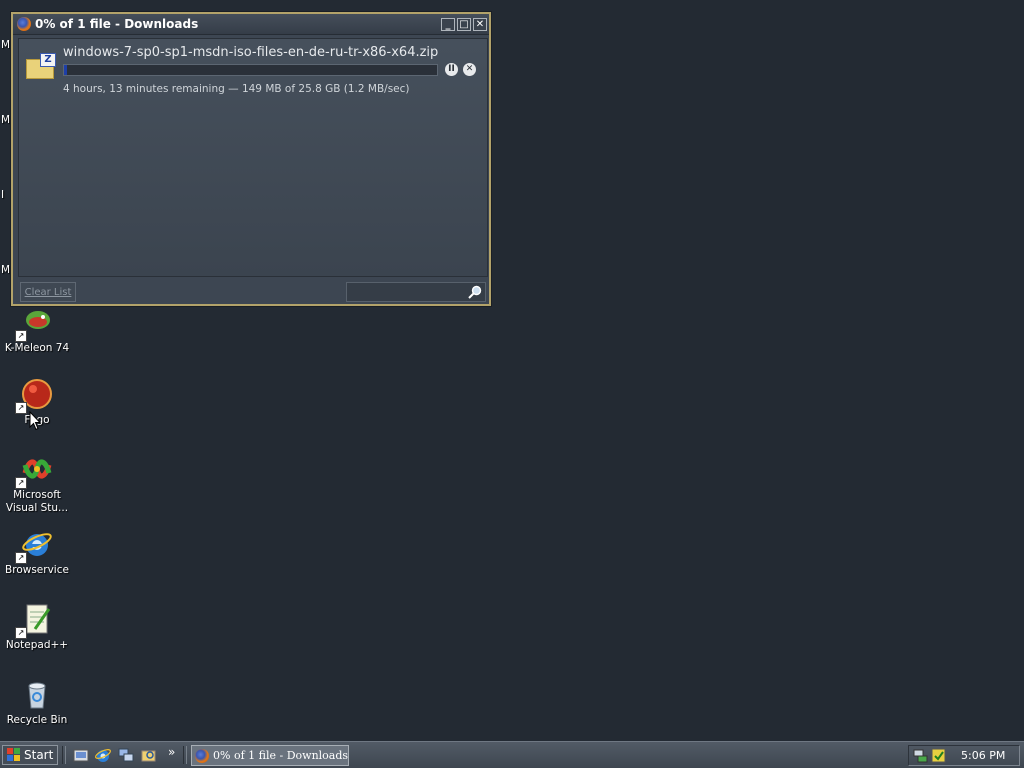 Image resolution: width=1024 pixels, height=768 pixels. I want to click on desktop-icon-label: Recycle Bin, so click(37, 720).